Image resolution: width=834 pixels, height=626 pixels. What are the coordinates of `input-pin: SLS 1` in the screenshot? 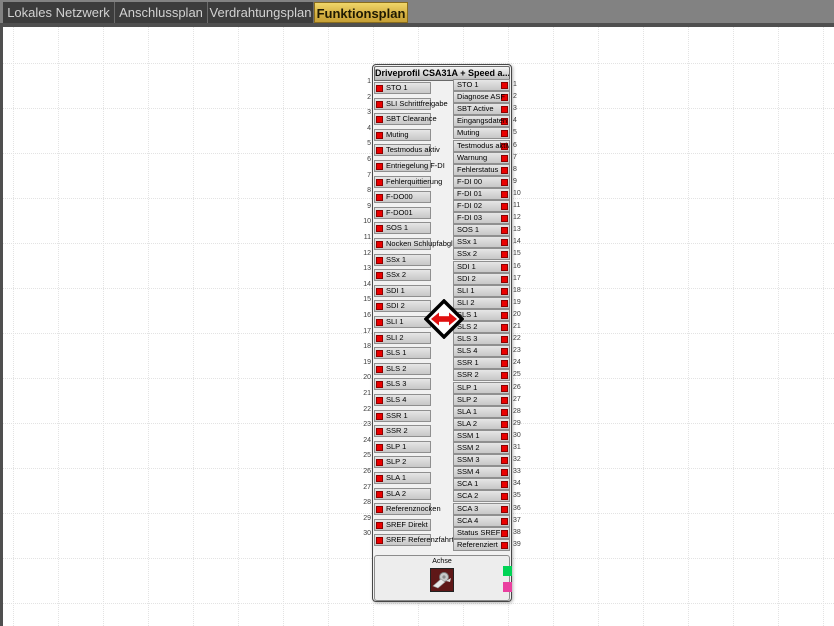 It's located at (402, 353).